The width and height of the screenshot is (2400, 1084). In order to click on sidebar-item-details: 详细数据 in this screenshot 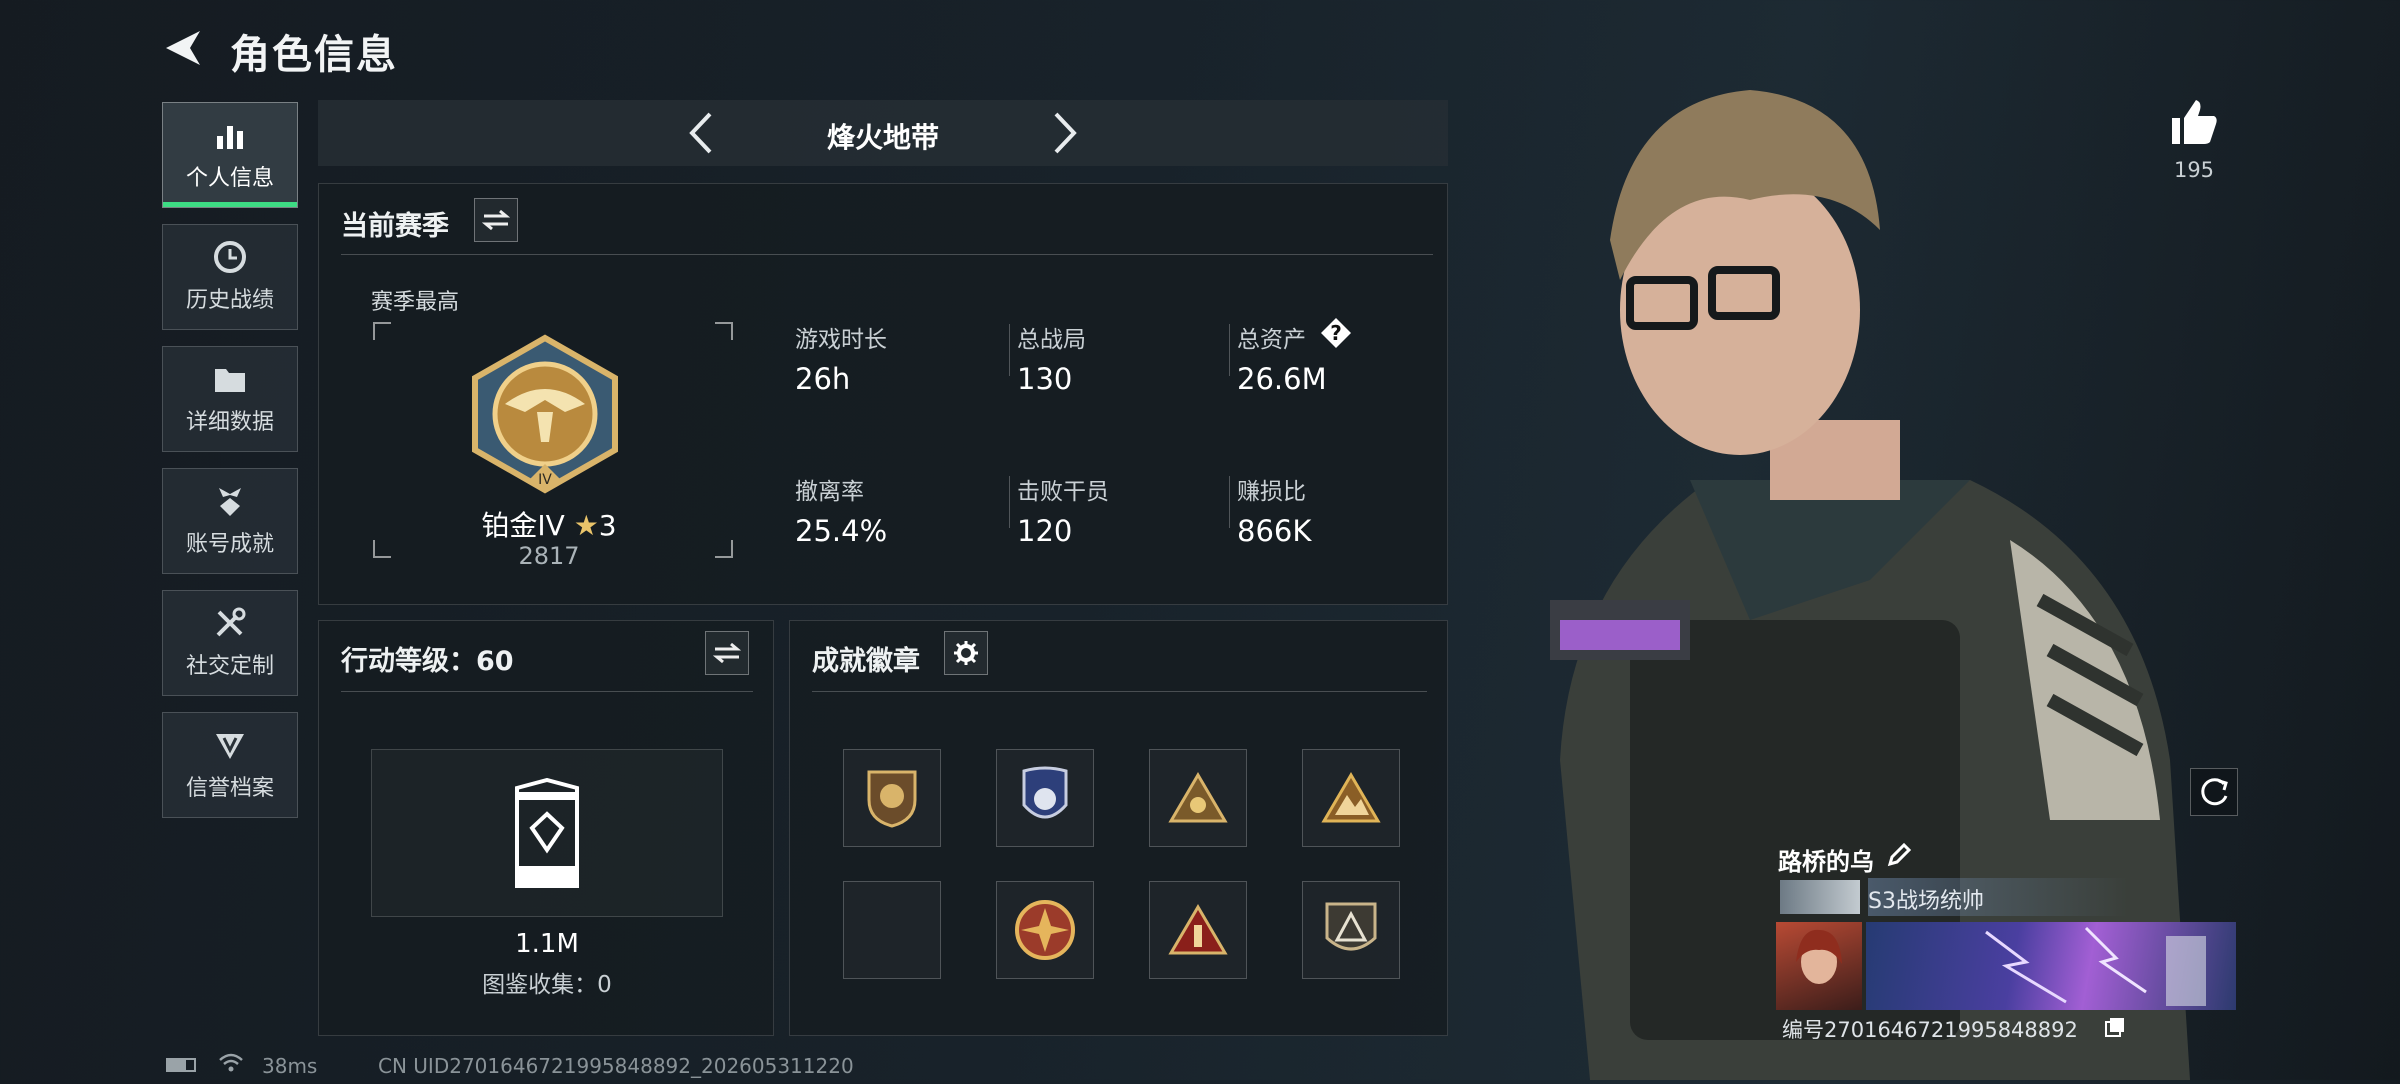, I will do `click(230, 399)`.